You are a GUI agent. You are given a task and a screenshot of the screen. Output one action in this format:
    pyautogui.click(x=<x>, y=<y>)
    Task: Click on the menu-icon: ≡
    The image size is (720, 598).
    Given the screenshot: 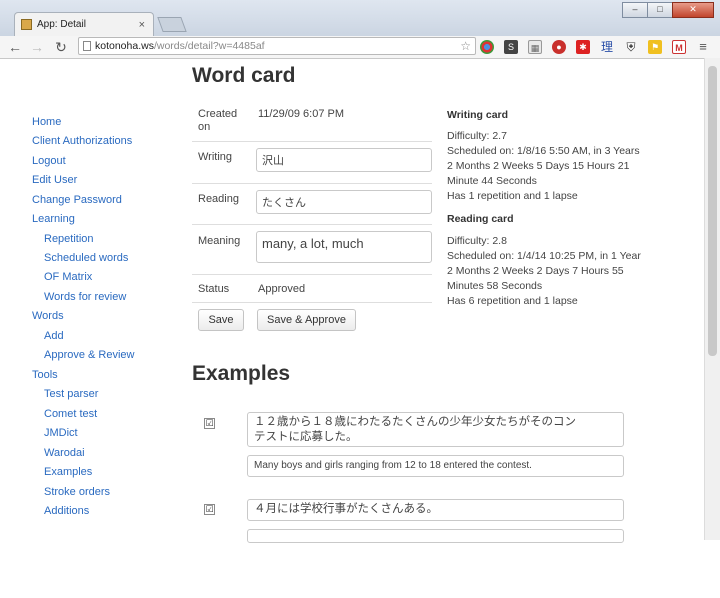 What is the action you would take?
    pyautogui.click(x=703, y=47)
    